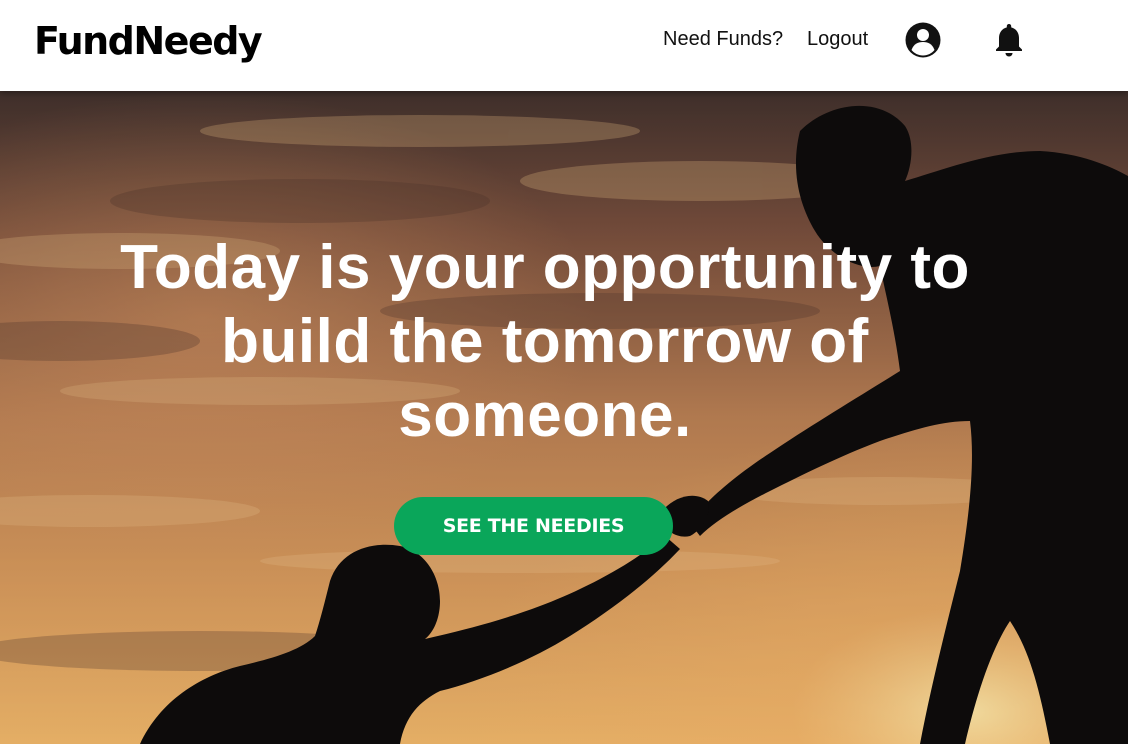 The image size is (1128, 744). I want to click on see-the-needies-button: SEE THE NEEDIES, so click(533, 526).